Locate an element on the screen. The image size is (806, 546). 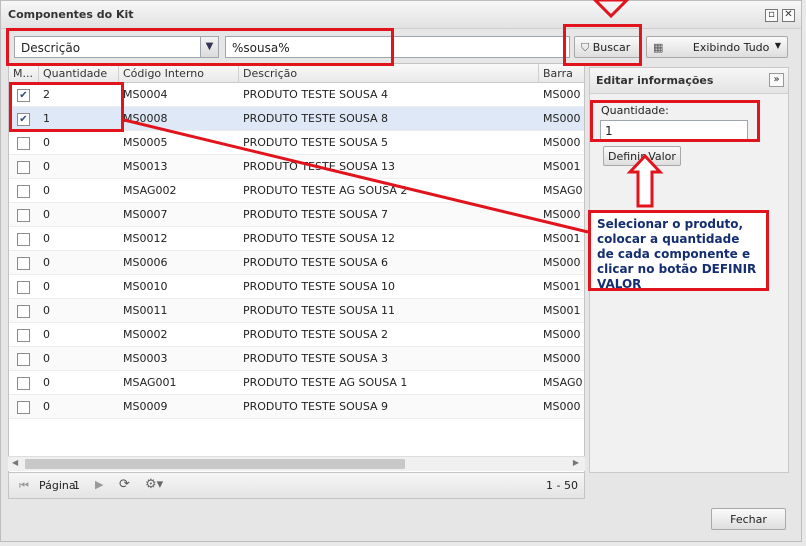
grid-pager: ⏮ Página 1 ▶ ⟳ ⚙▾ 1 - 50 is located at coordinates (296, 486).